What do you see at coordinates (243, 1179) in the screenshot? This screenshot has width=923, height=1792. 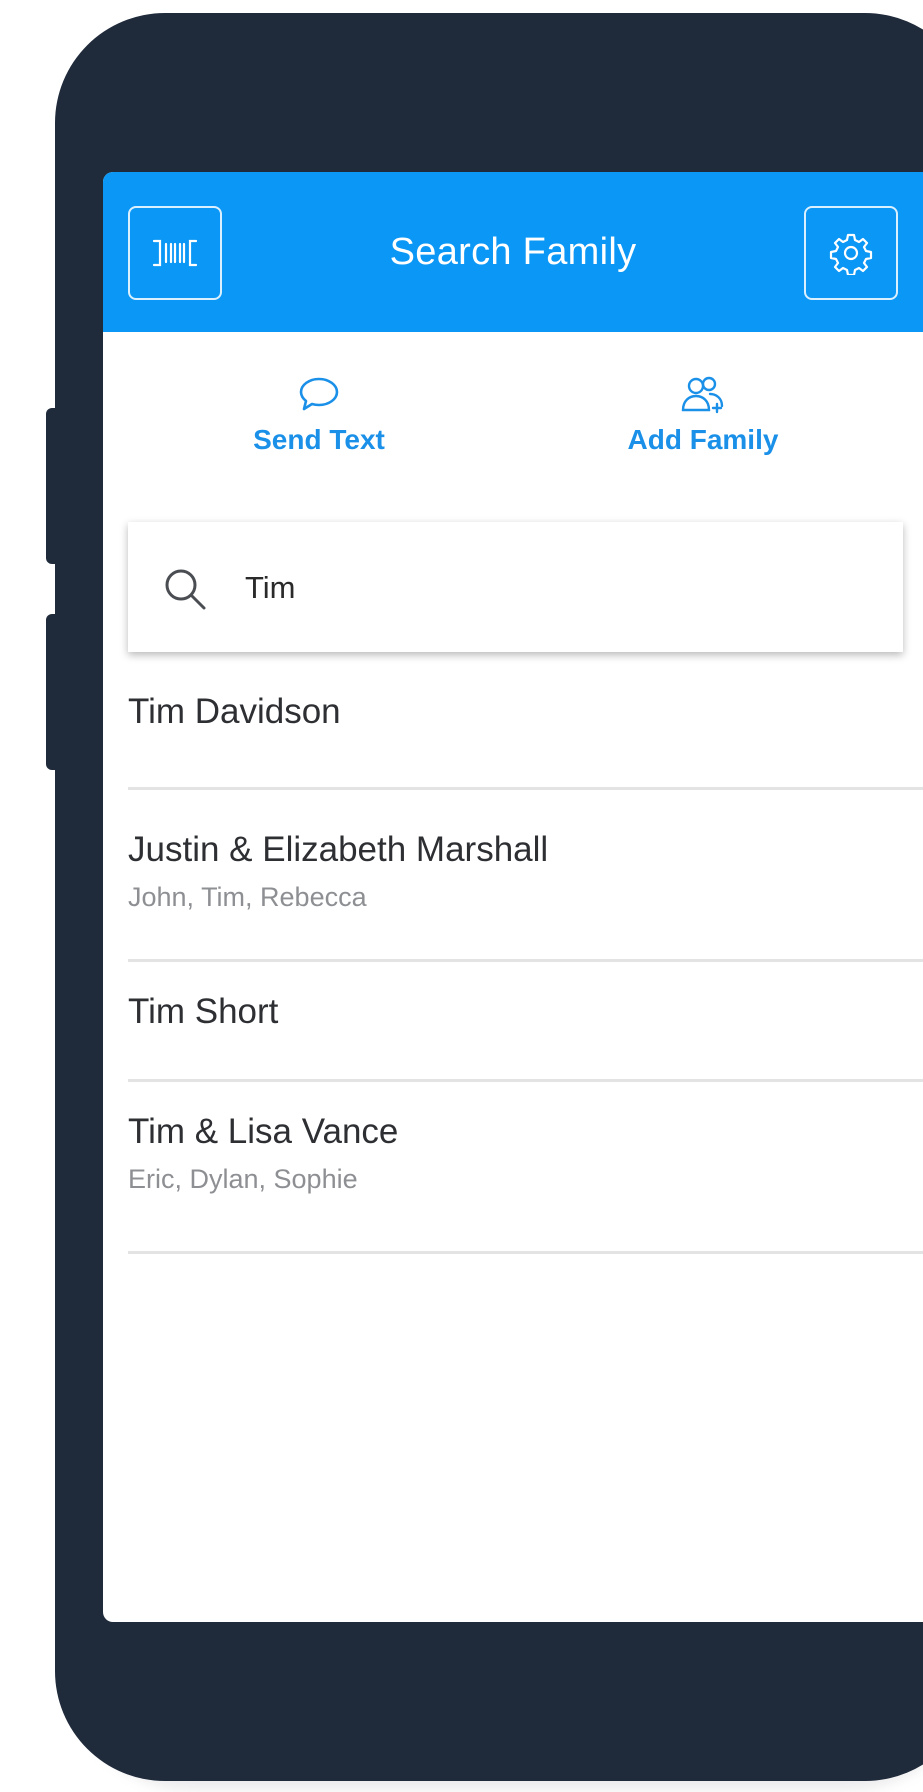 I see `family-members: Eric, Dylan, Sophie` at bounding box center [243, 1179].